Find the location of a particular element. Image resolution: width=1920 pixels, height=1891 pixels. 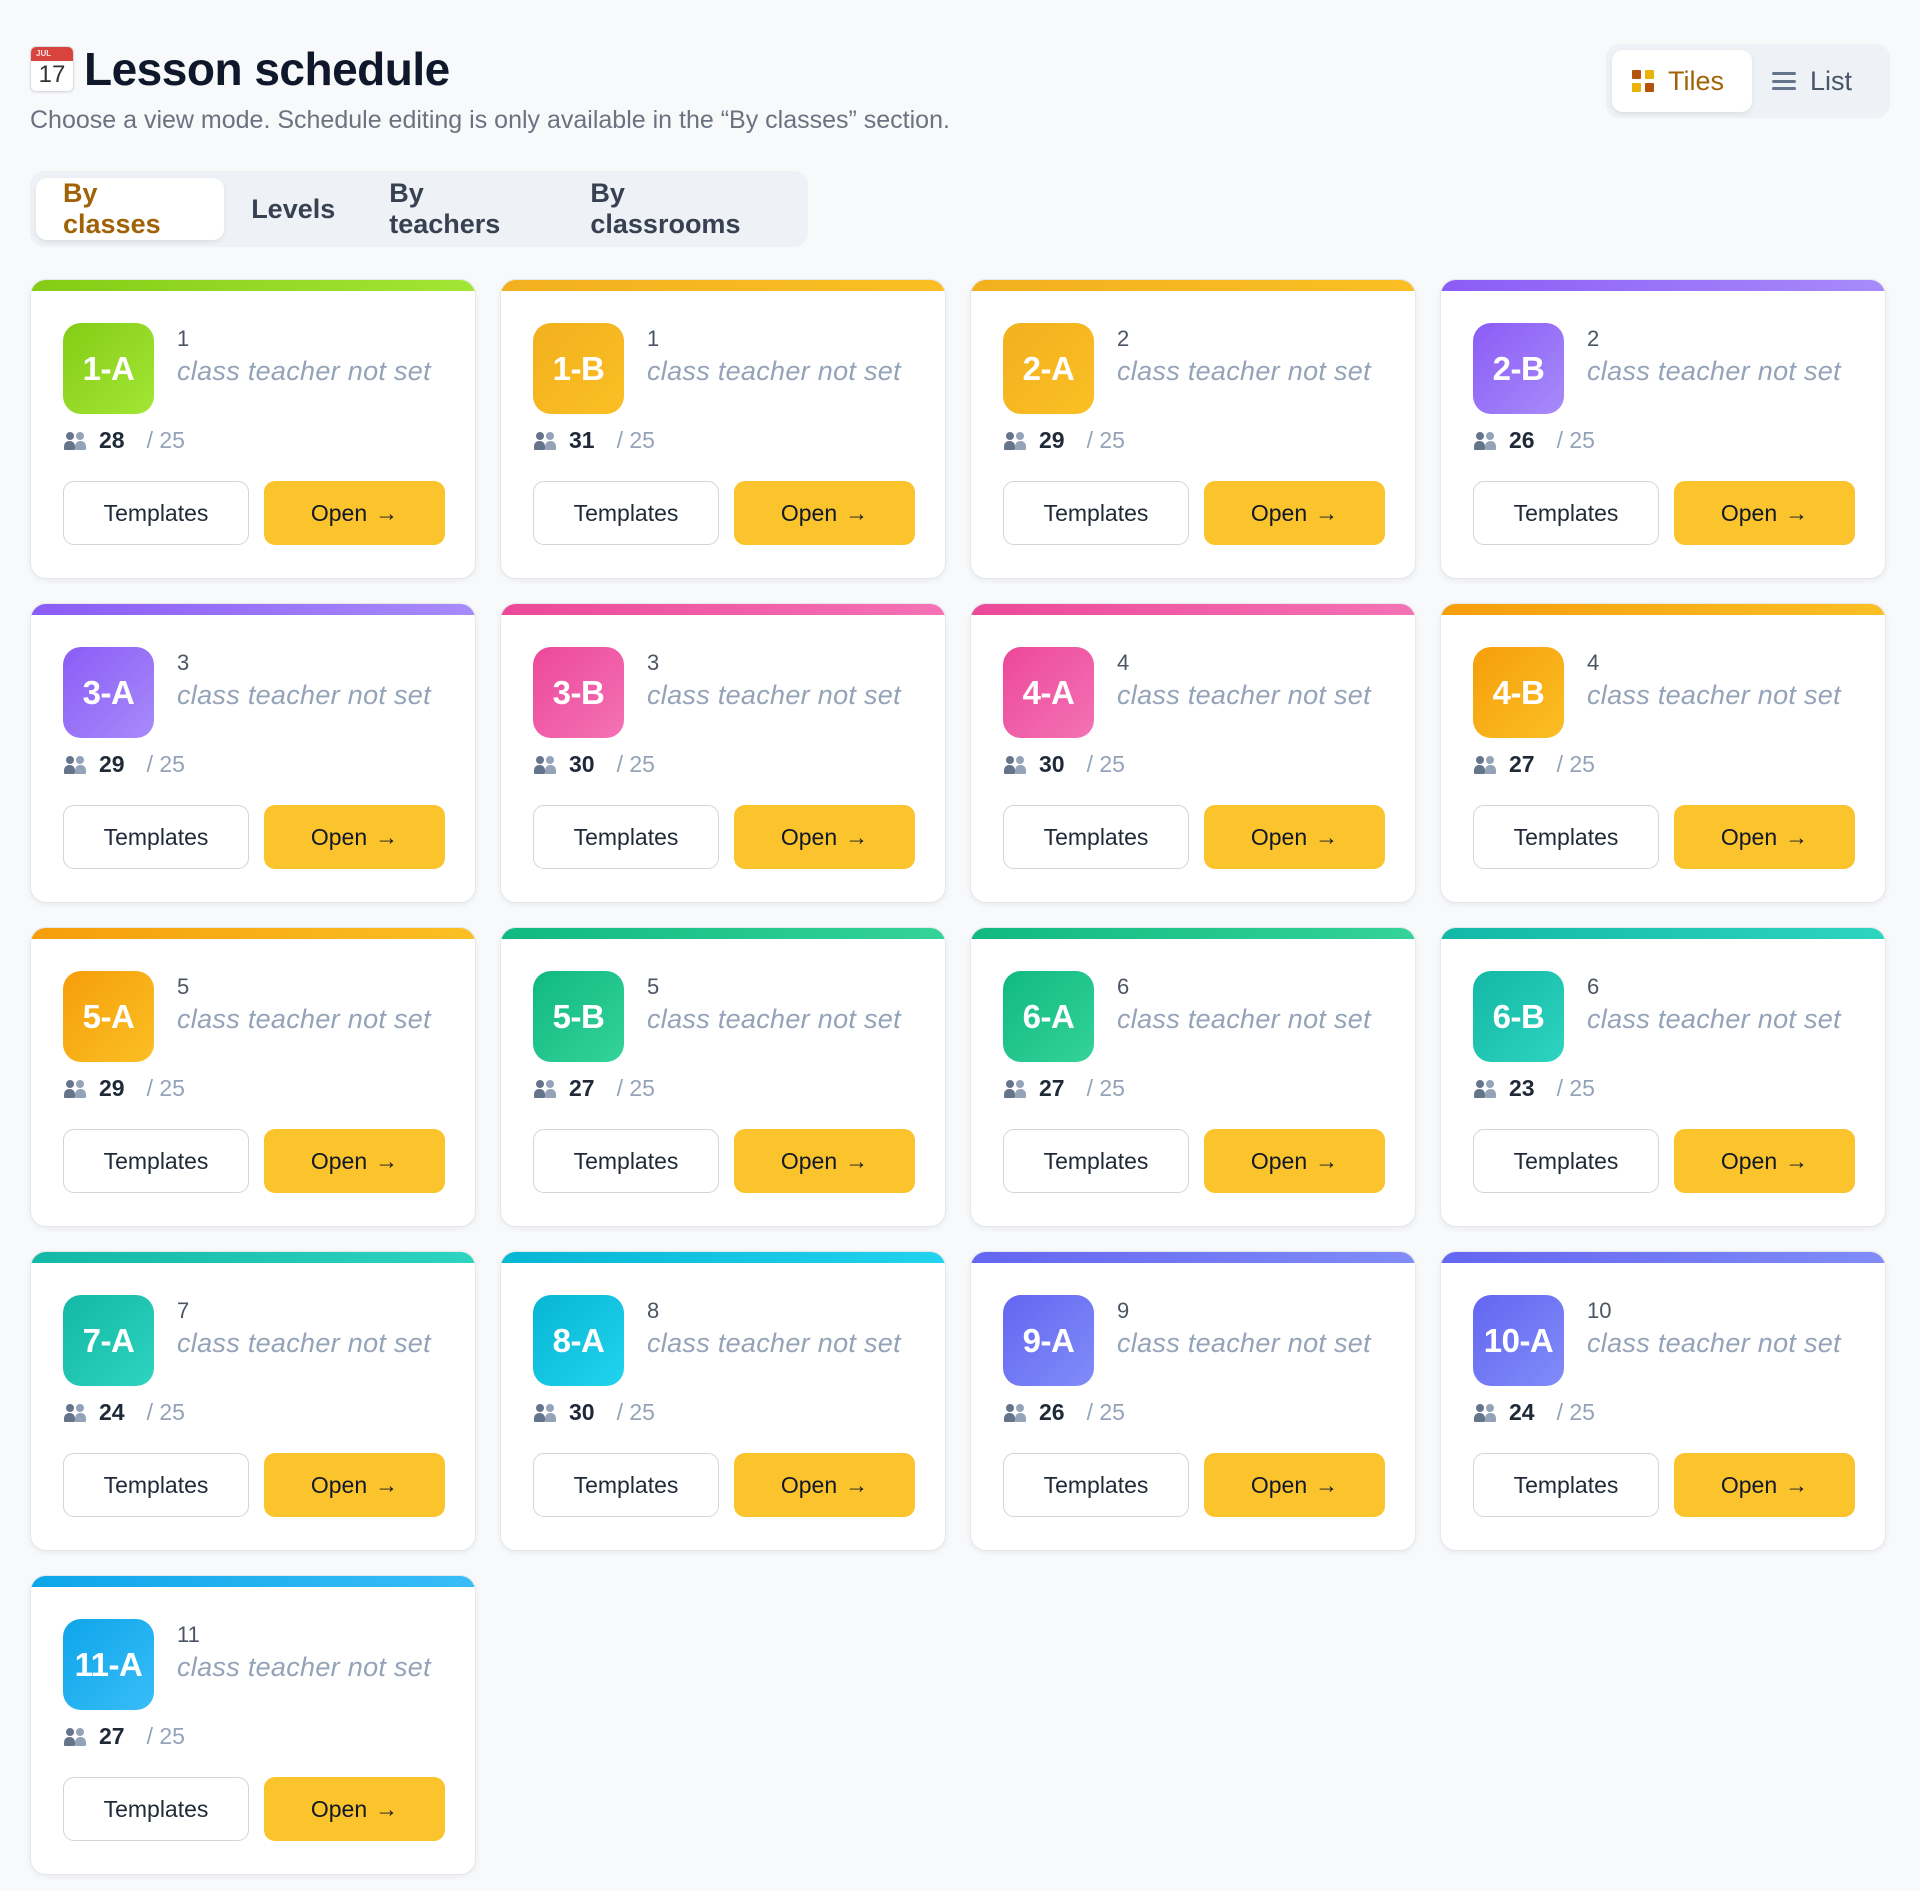

list-view-button: List is located at coordinates (1812, 81).